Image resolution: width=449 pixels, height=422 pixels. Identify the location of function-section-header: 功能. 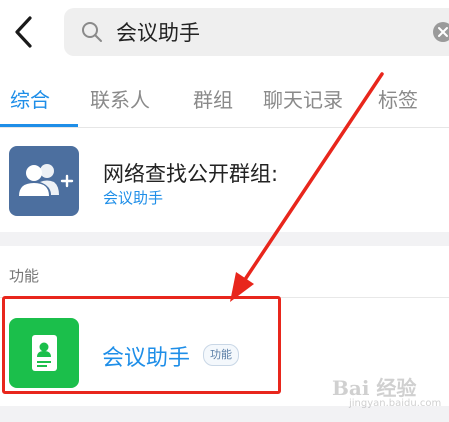
(224, 272).